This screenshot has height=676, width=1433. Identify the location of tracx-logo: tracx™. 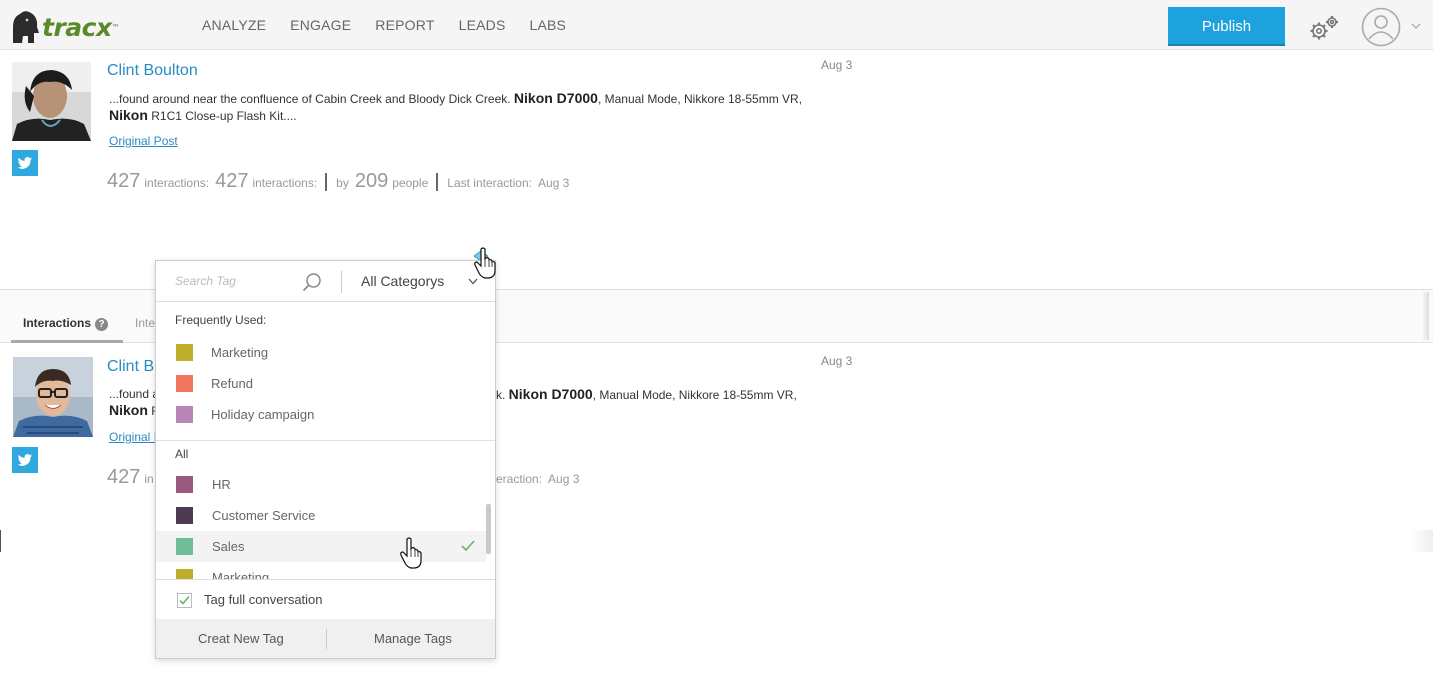
(65, 26).